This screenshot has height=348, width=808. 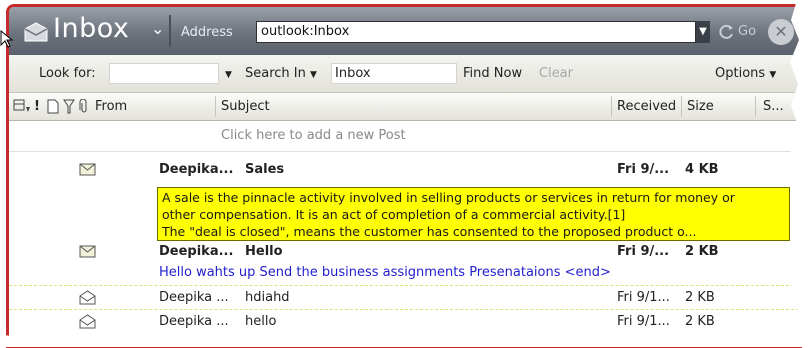 I want to click on refresh-icon, so click(x=726, y=32).